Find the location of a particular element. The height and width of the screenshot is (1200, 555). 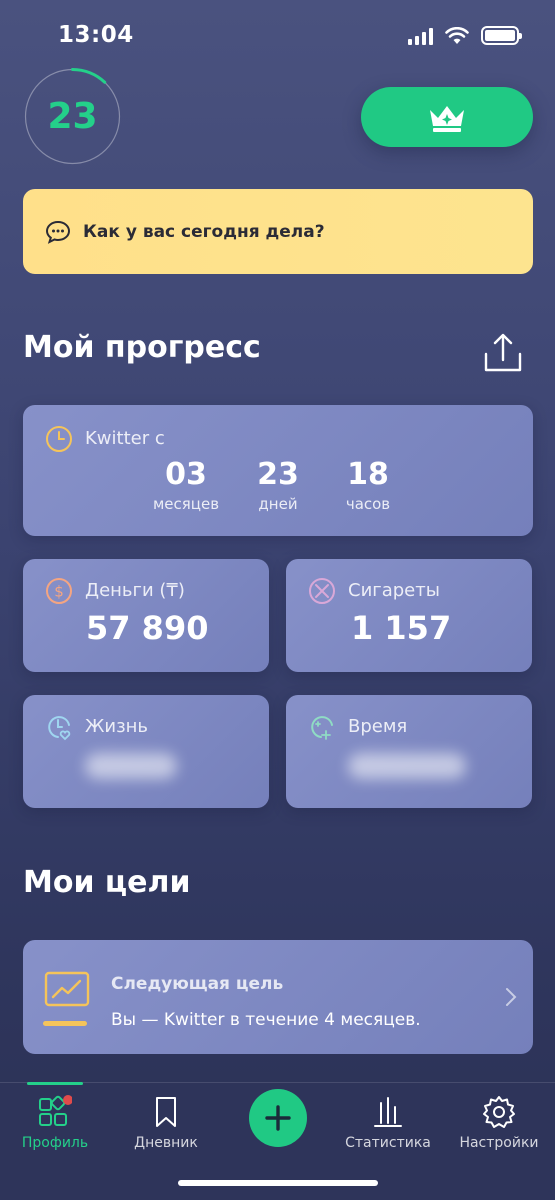

share-icon is located at coordinates (503, 352).